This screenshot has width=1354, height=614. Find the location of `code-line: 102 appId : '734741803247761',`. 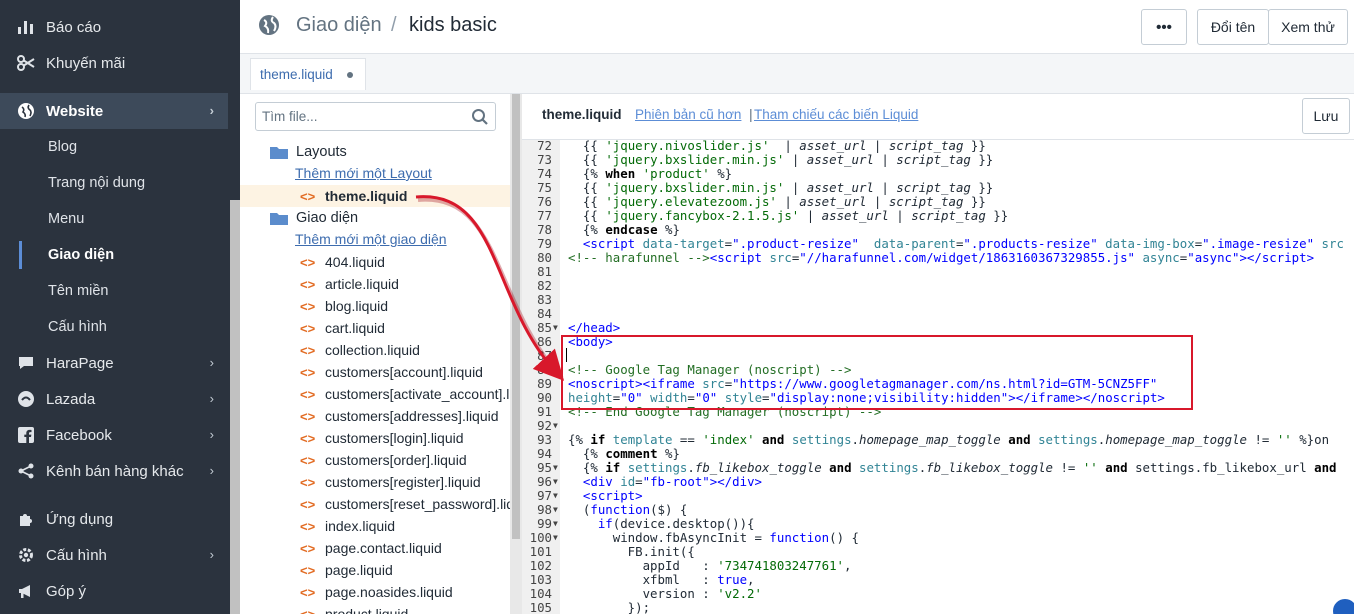

code-line: 102 appId : '734741803247761', is located at coordinates (938, 566).